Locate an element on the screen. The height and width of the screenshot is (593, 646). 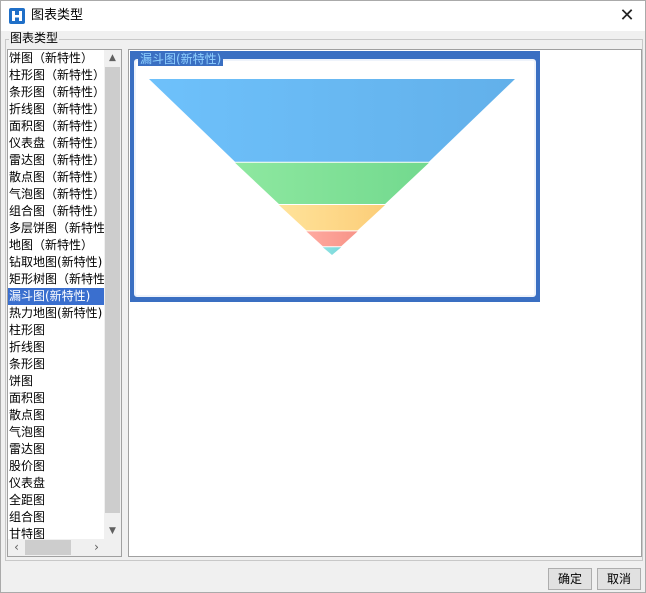
list-item: 漏斗图(新特性) is located at coordinates (56, 296).